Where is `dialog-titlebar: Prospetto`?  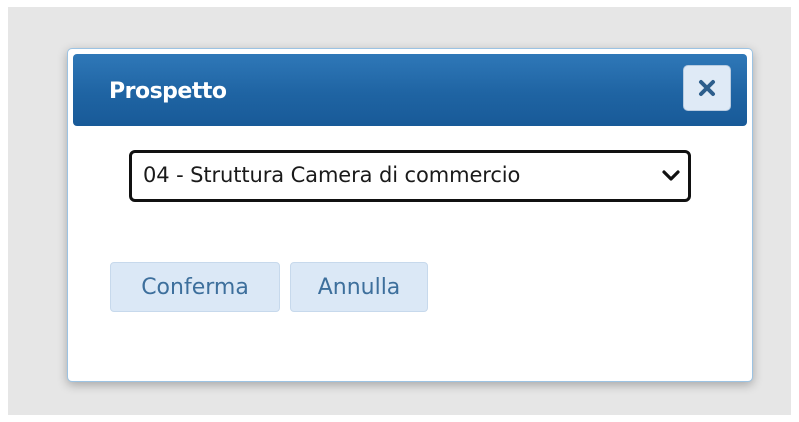
dialog-titlebar: Prospetto is located at coordinates (410, 90).